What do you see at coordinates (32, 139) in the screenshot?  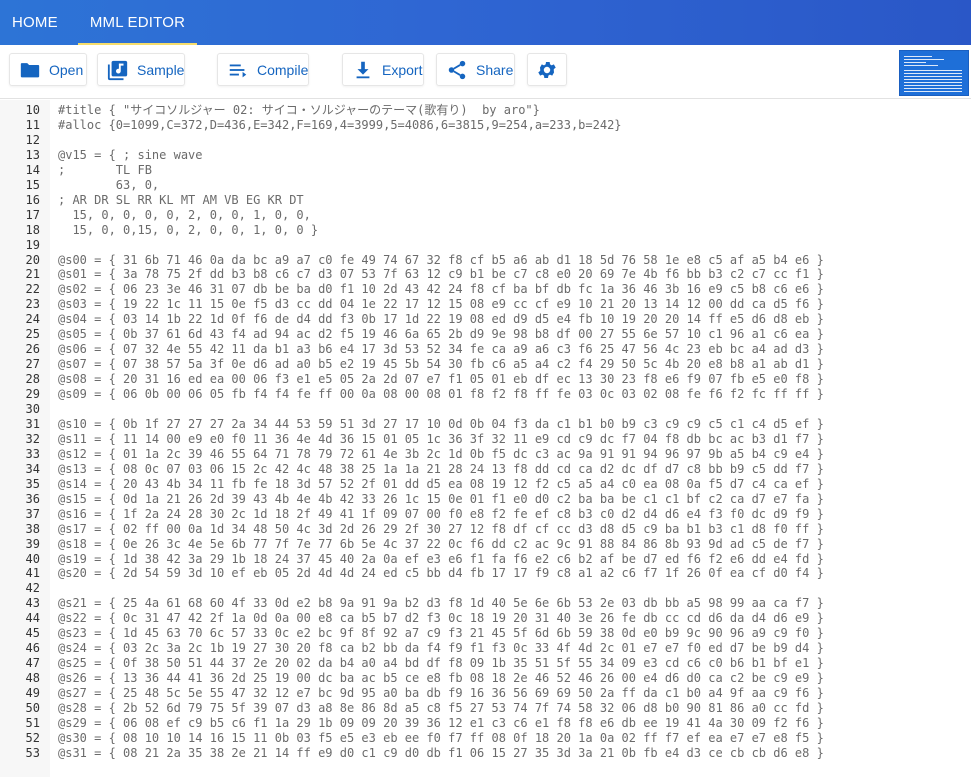 I see `line-number: 12` at bounding box center [32, 139].